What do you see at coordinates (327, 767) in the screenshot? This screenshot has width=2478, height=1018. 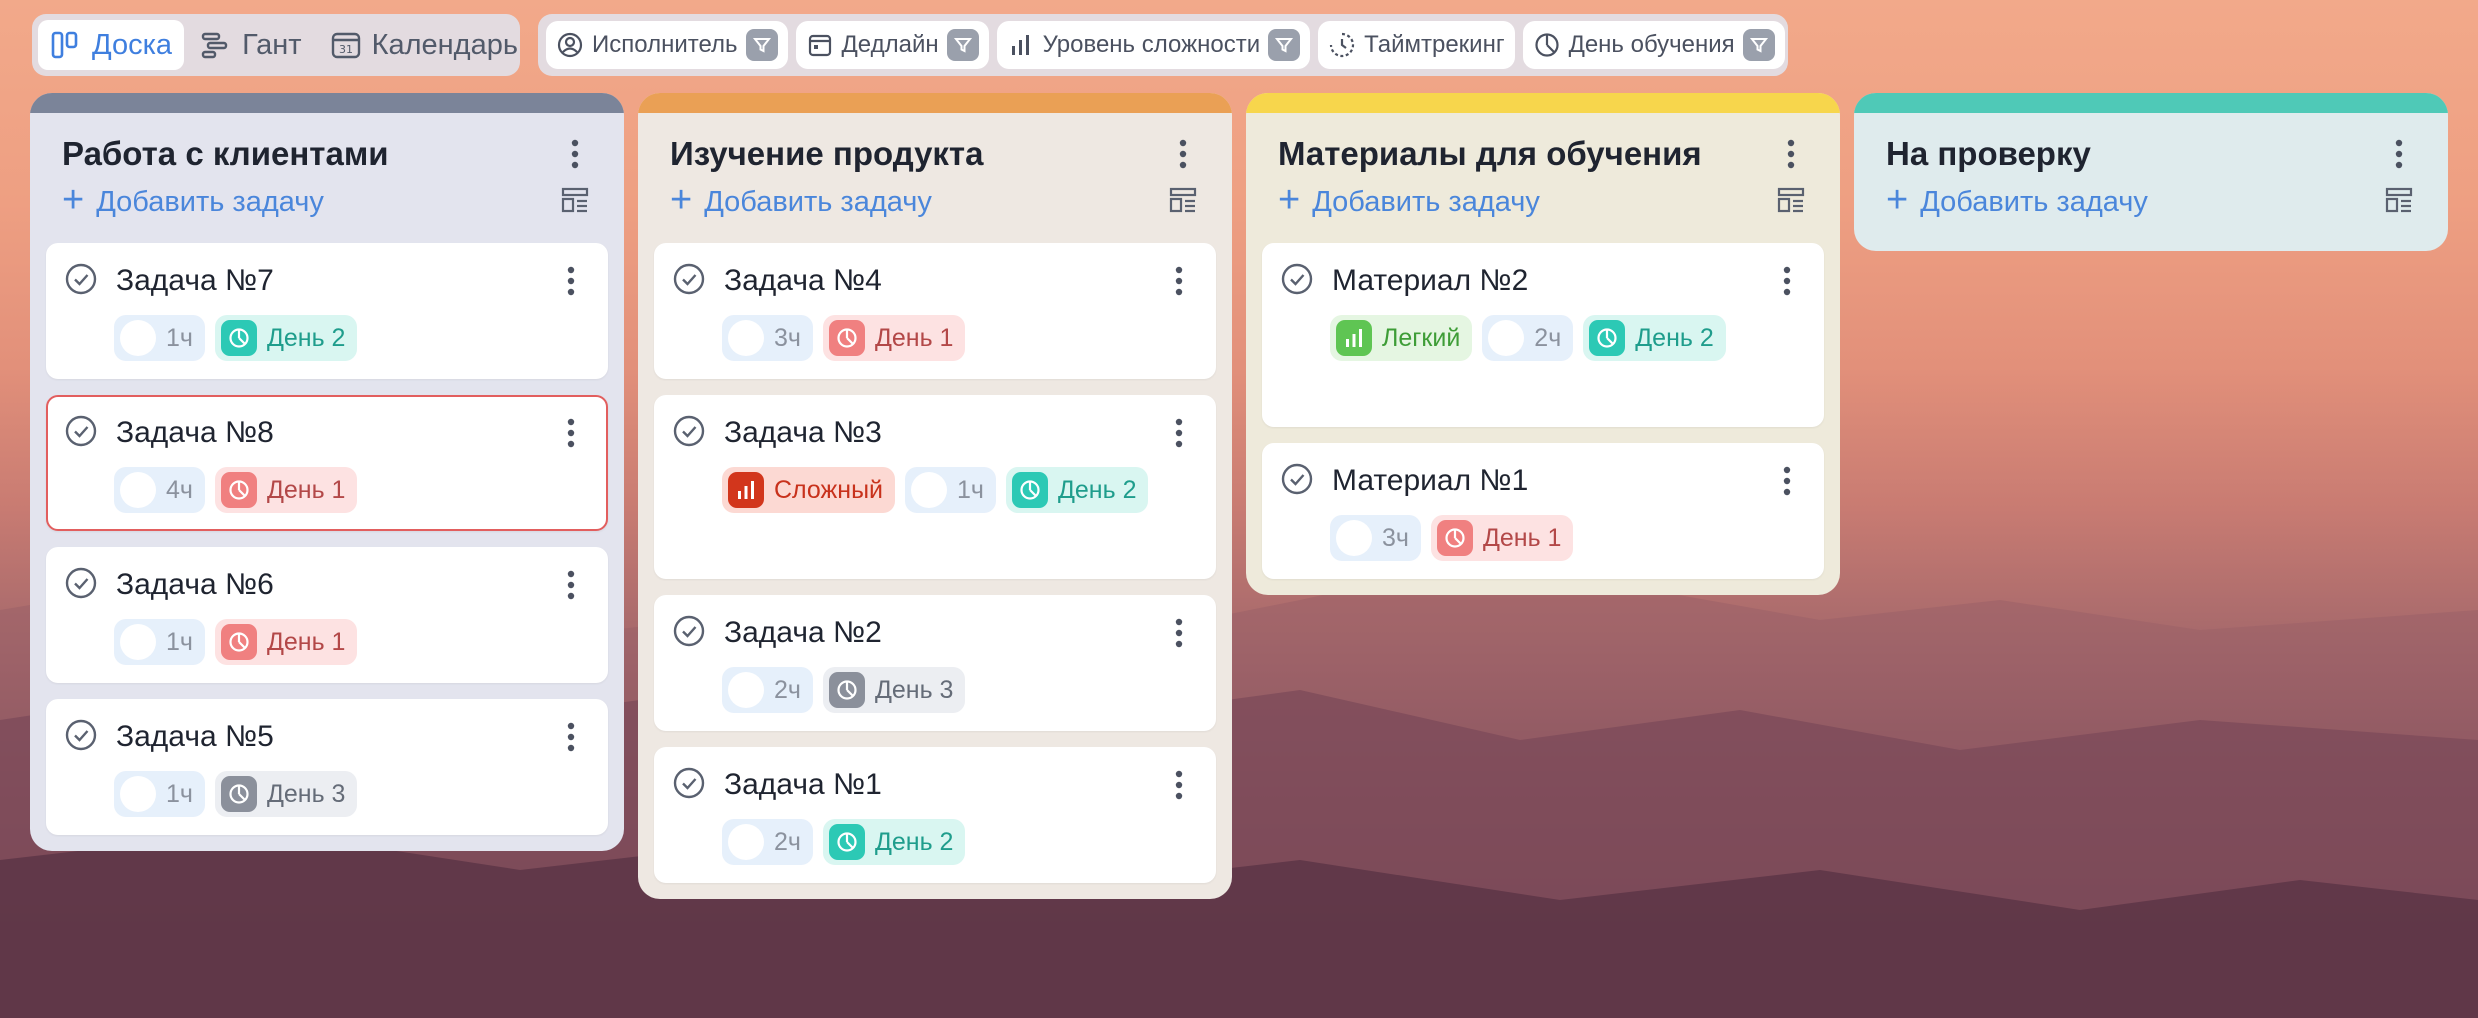 I see `task-card: Задача №5 1ч День 3` at bounding box center [327, 767].